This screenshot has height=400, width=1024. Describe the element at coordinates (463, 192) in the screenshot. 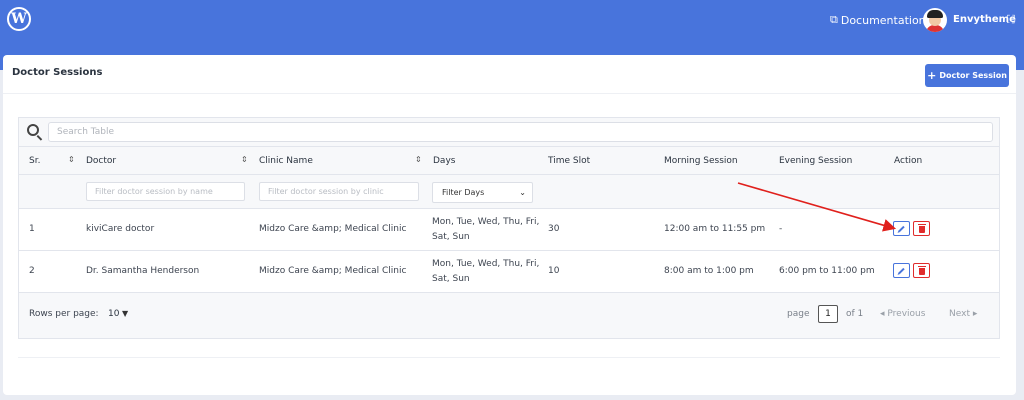

I see `days-filter-value: Filter Days` at that location.